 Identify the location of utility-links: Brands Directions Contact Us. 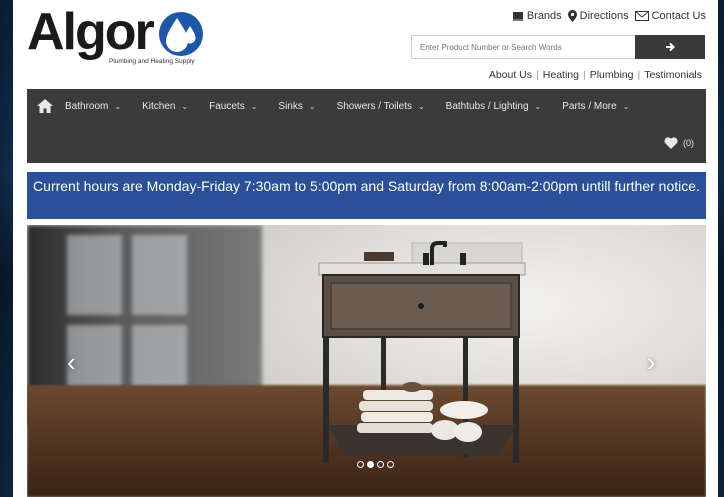
(609, 16).